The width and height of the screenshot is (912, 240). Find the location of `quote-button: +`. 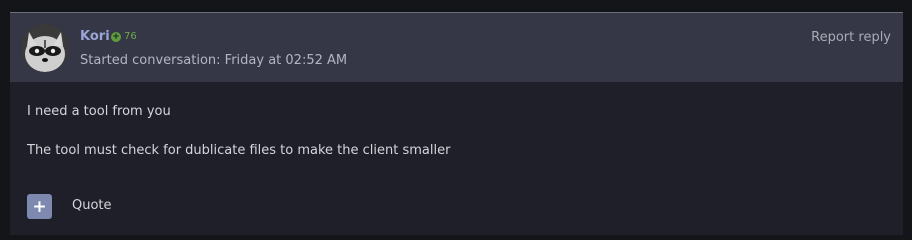

quote-button: + is located at coordinates (39, 206).